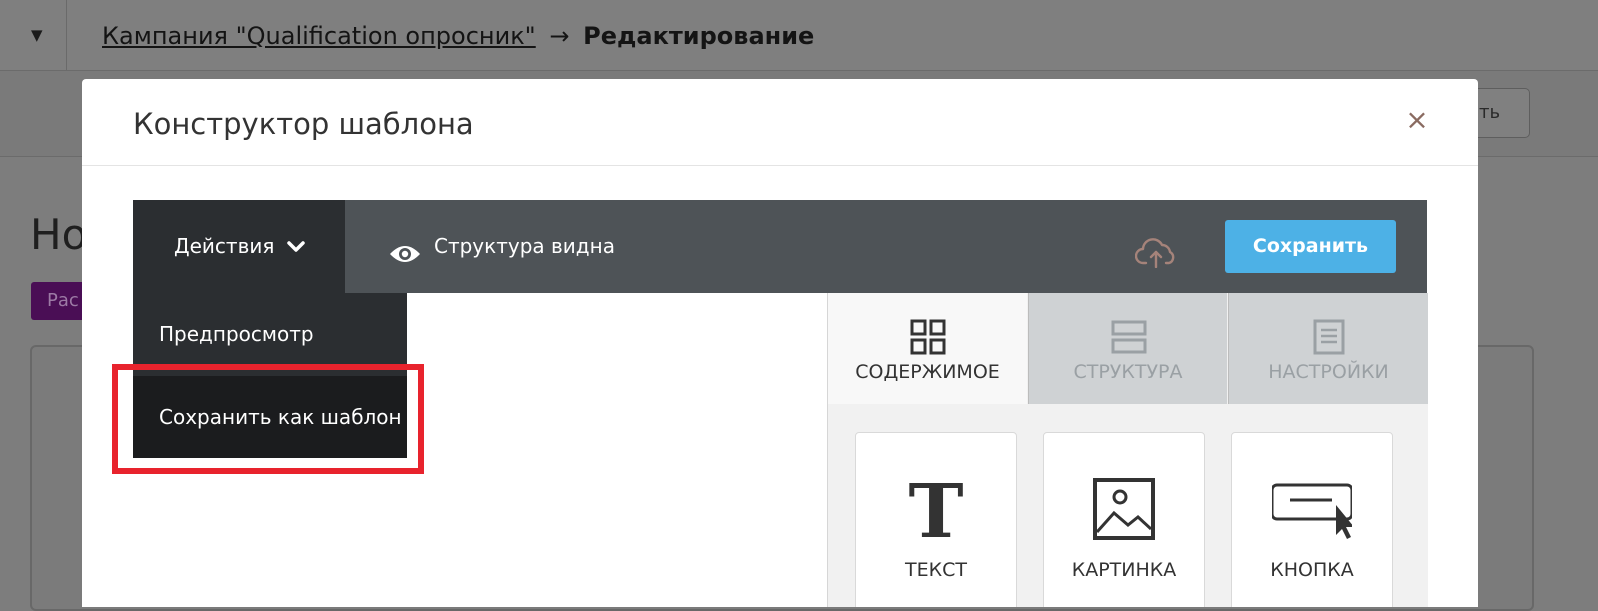 The image size is (1598, 611). I want to click on cloud-upload-icon, so click(1156, 252).